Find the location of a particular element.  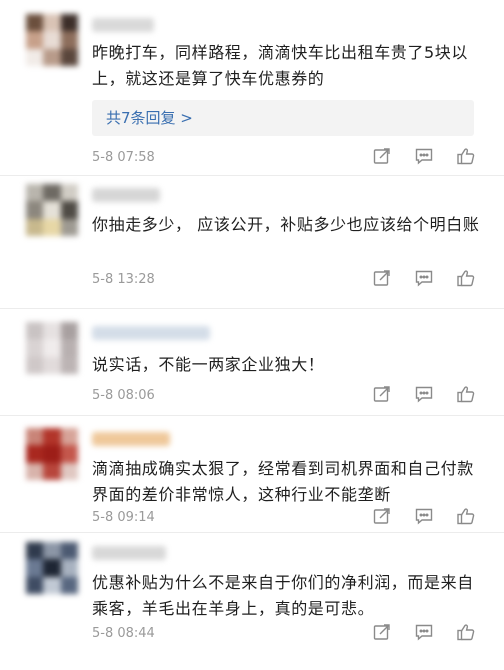

comment-time: 5-8 09:14 is located at coordinates (123, 517).